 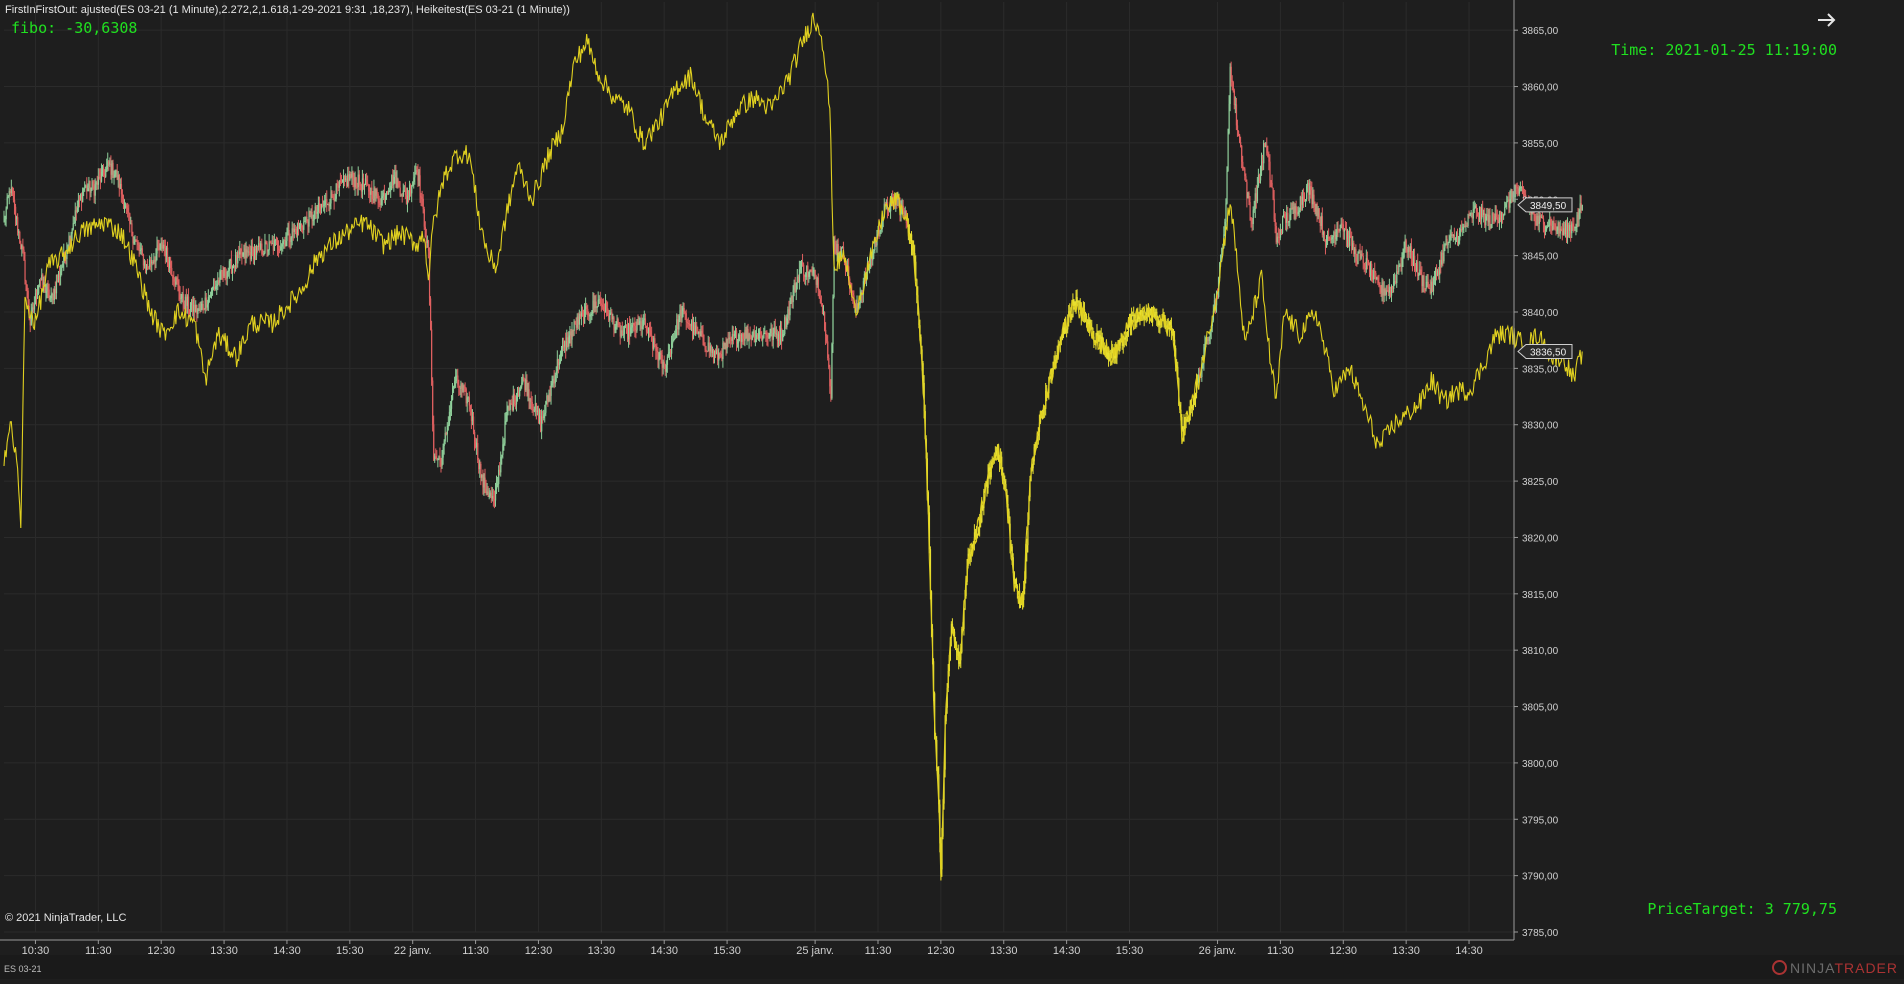 What do you see at coordinates (1004, 951) in the screenshot?
I see `x-tick-label: 13:30` at bounding box center [1004, 951].